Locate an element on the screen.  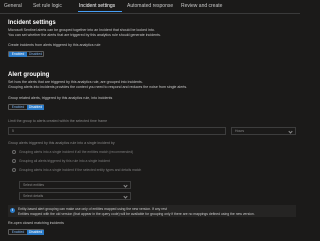
time-unit-value: Hours is located at coordinates (240, 131).